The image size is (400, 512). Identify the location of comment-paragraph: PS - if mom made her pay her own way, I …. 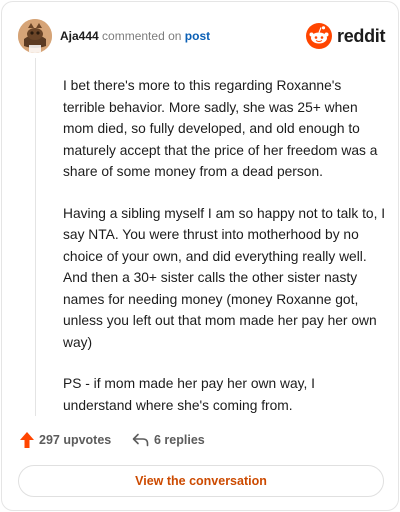
(189, 394).